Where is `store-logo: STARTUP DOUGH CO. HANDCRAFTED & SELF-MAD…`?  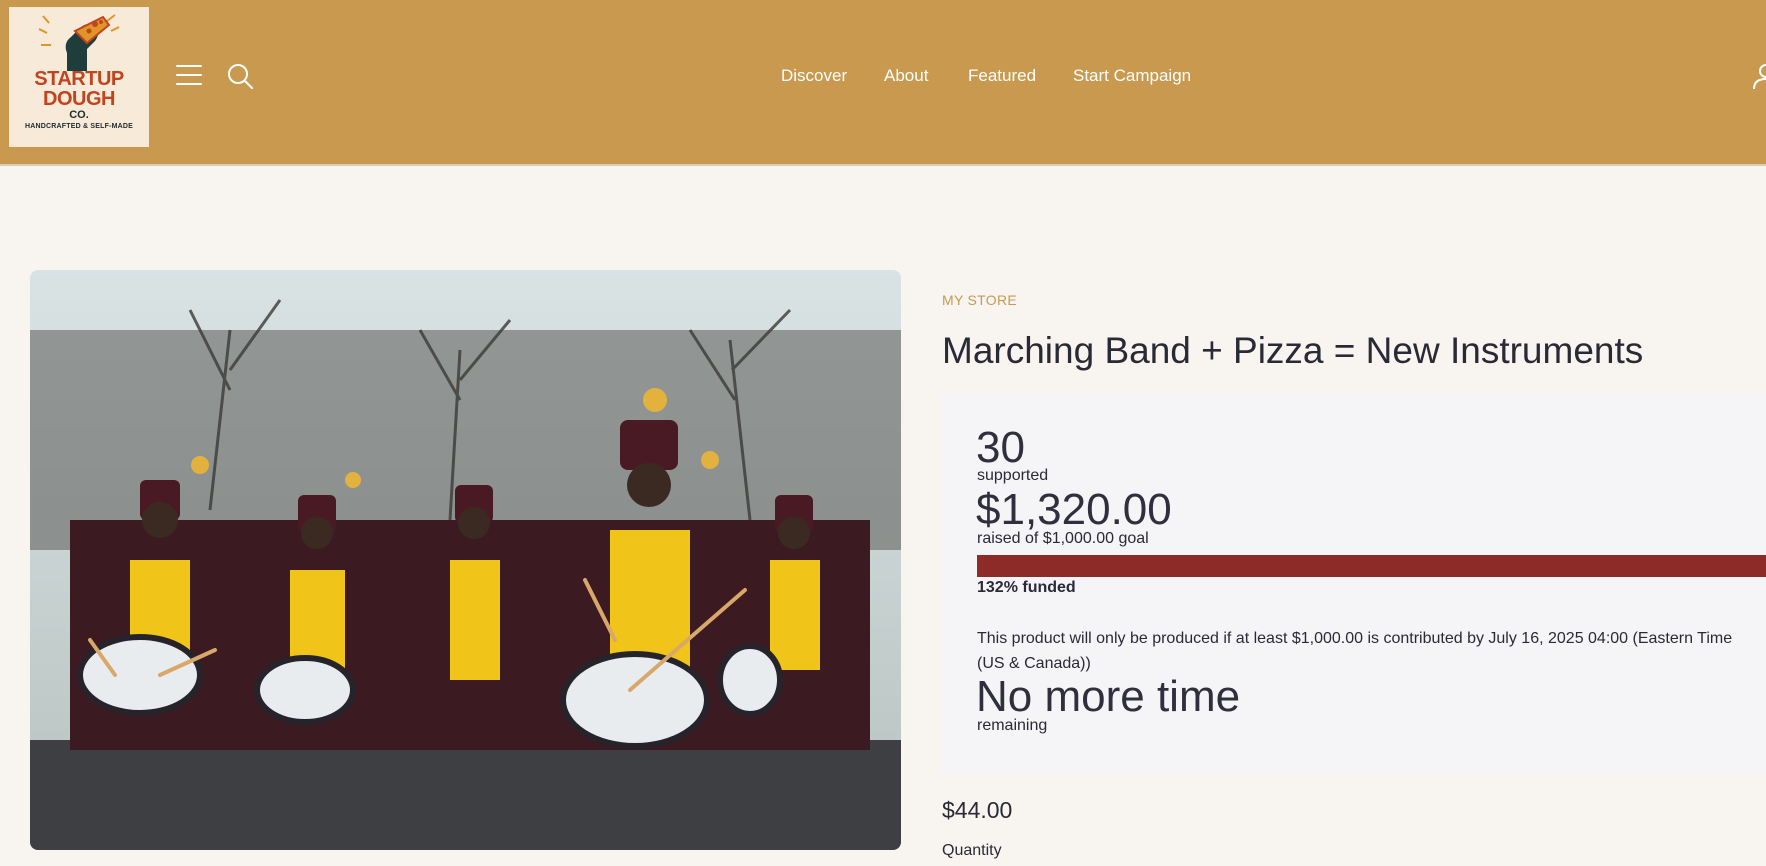
store-logo: STARTUP DOUGH CO. HANDCRAFTED & SELF-MAD… is located at coordinates (79, 77).